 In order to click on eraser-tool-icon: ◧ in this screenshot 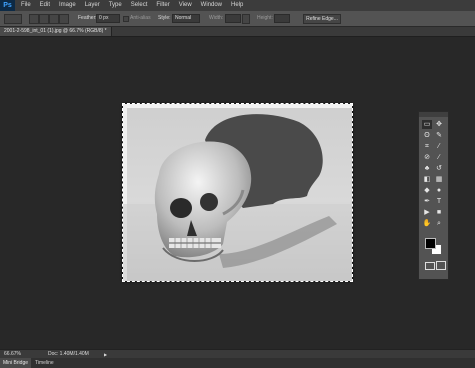, I will do `click(427, 179)`.